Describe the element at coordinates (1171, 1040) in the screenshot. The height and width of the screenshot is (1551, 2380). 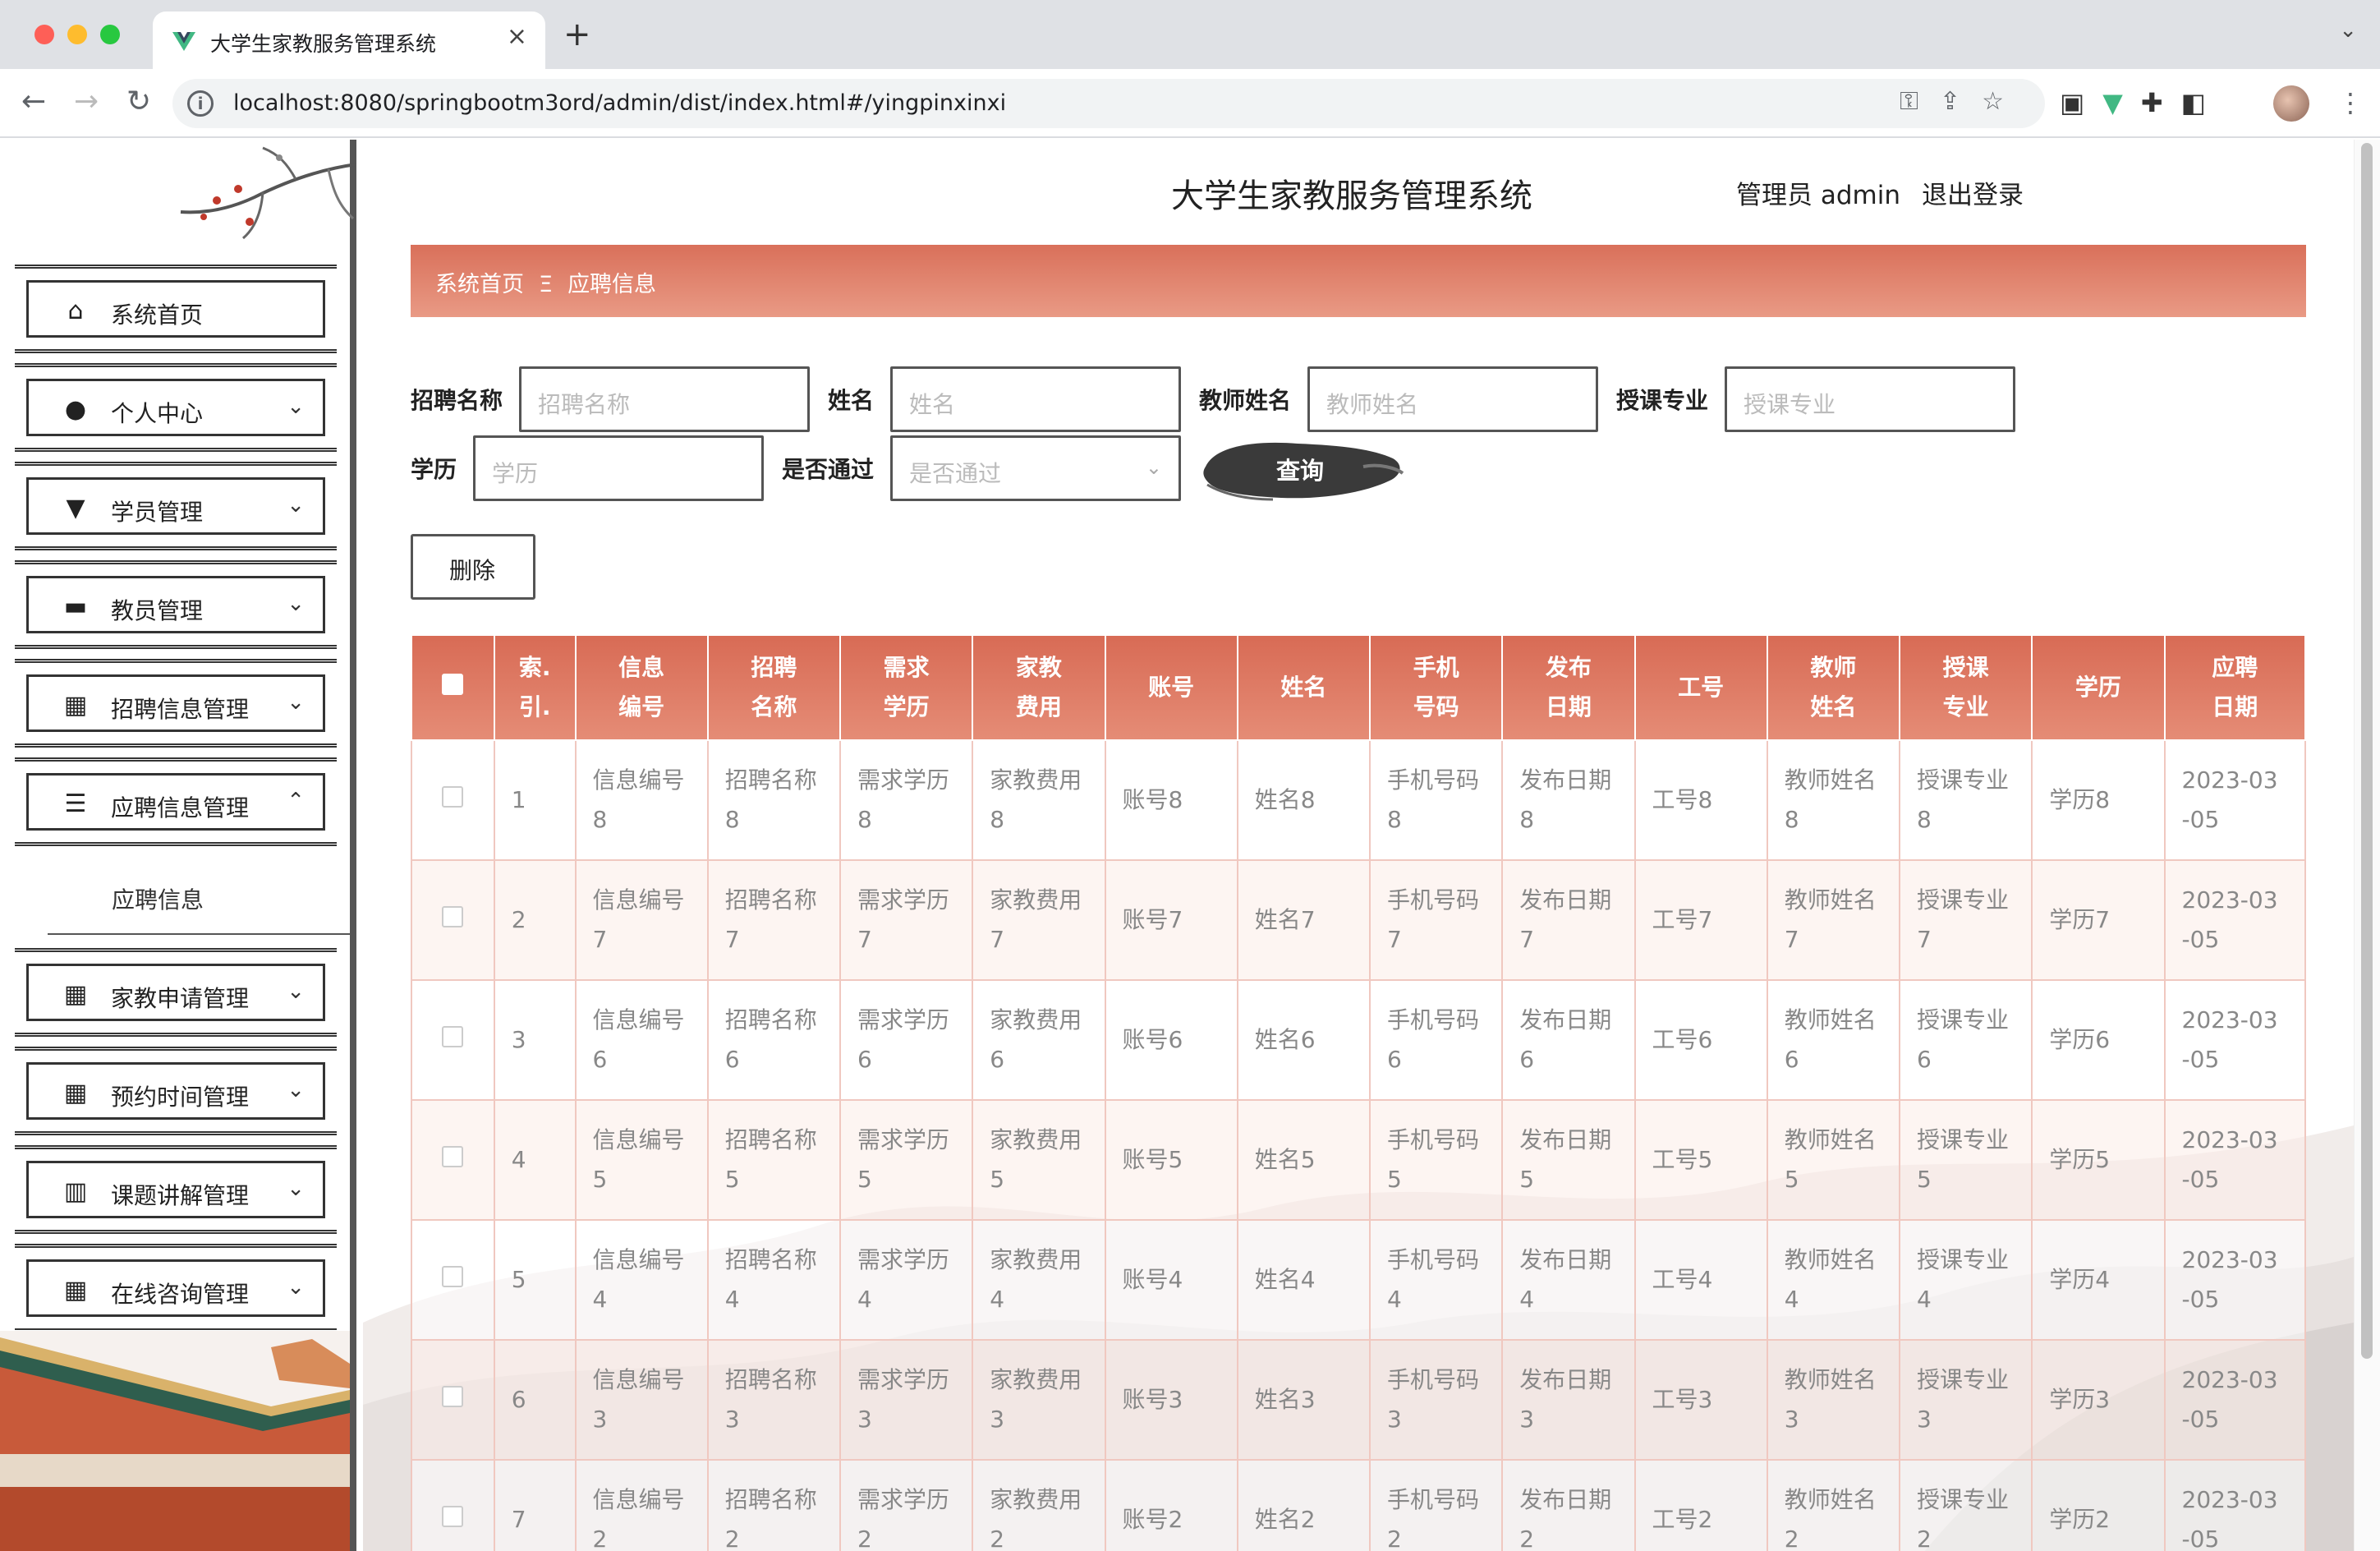
I see `table-cell: 账号6` at that location.